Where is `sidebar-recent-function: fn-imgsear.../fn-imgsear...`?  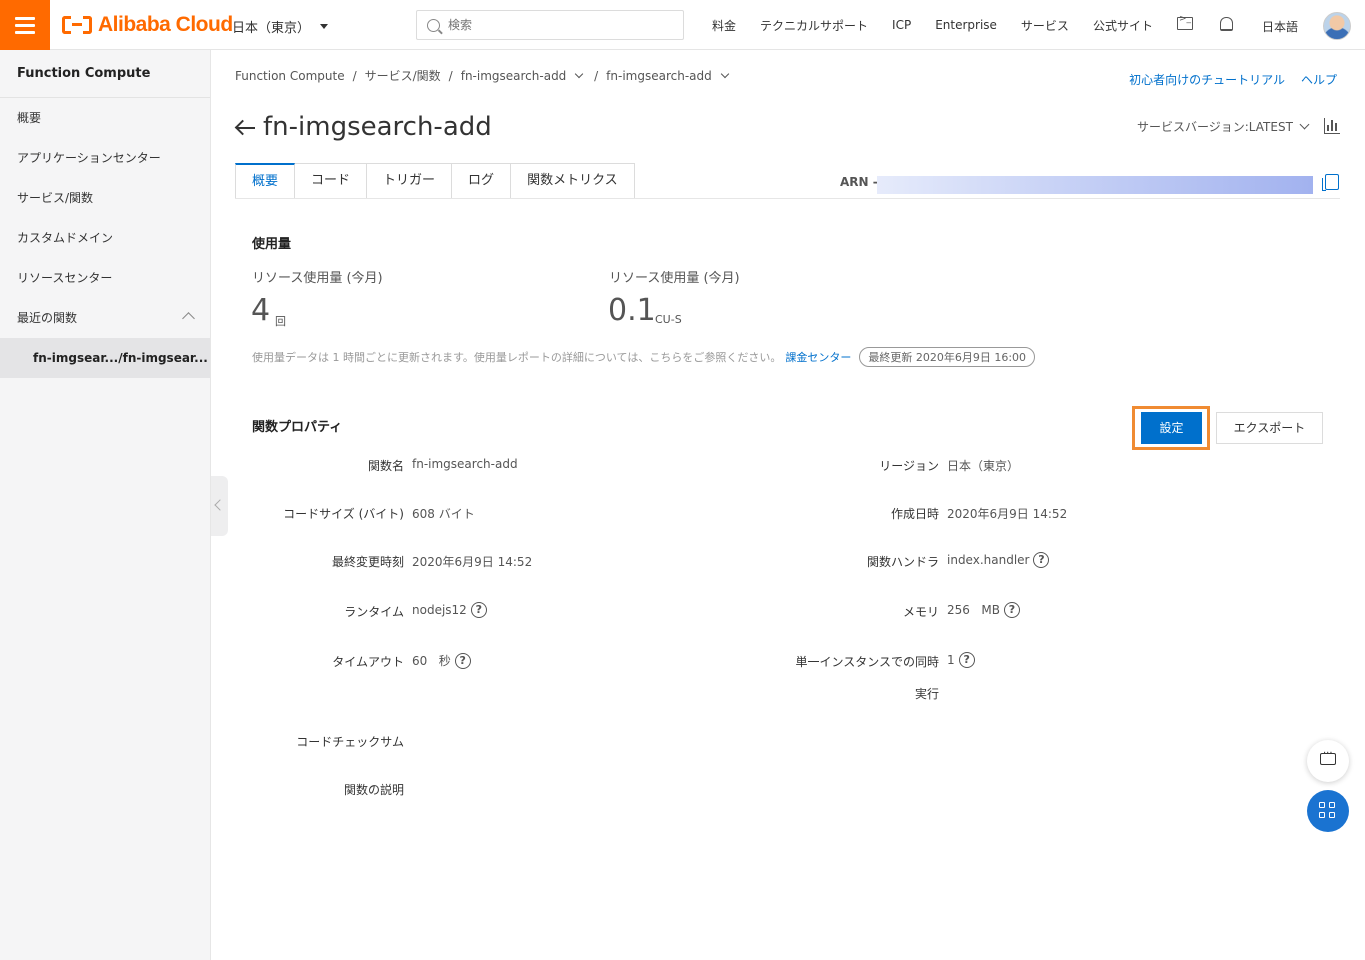
sidebar-recent-function: fn-imgsear.../fn-imgsear... is located at coordinates (105, 358).